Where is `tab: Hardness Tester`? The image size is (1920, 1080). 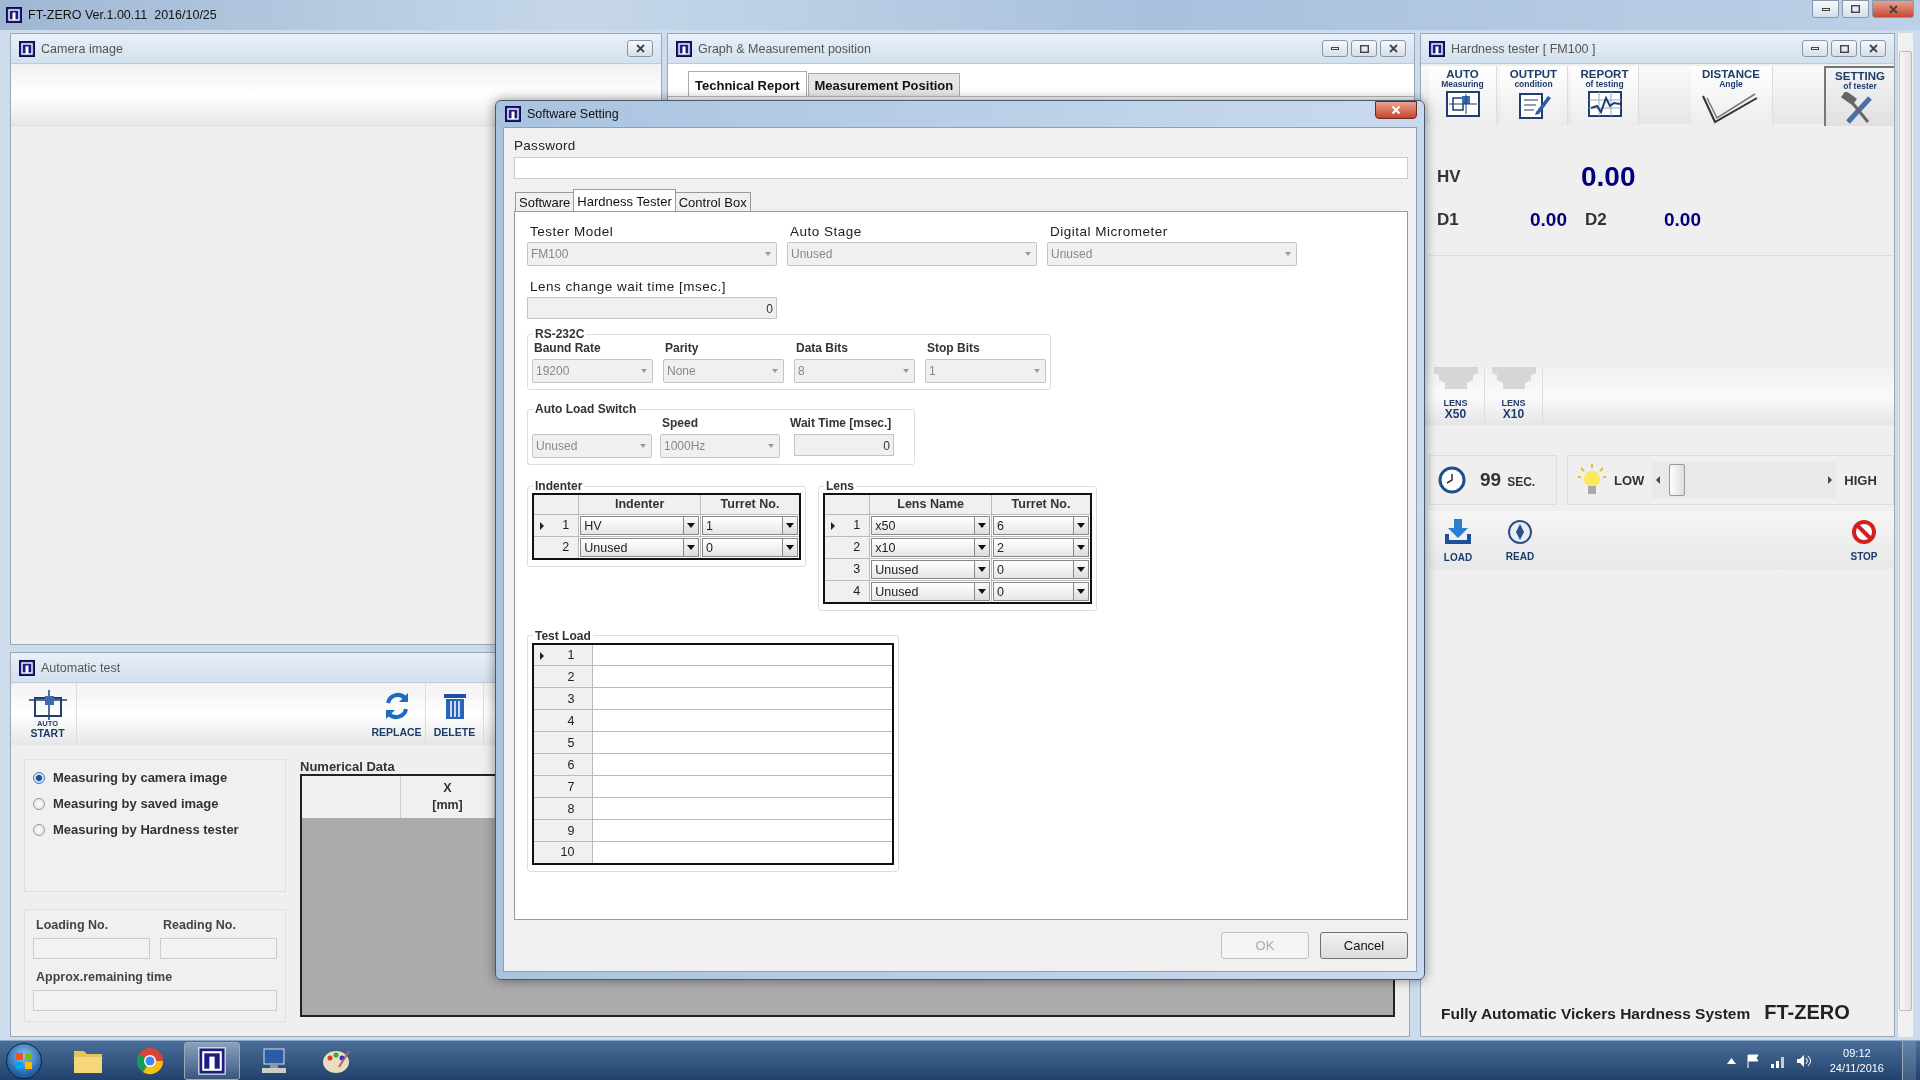
tab: Hardness Tester is located at coordinates (624, 200).